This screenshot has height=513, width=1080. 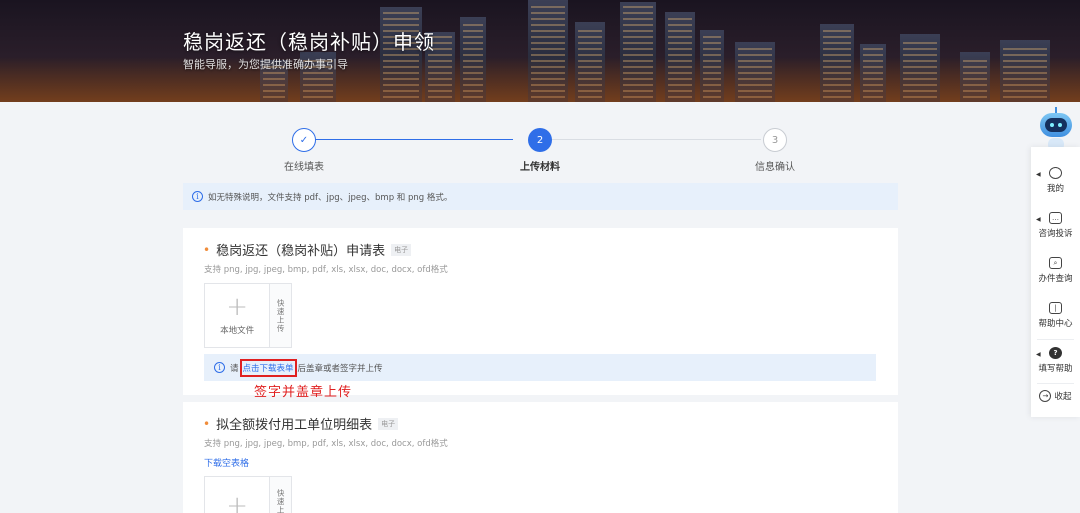 What do you see at coordinates (540, 196) in the screenshot?
I see `format-notice: i 如无特殊说明，文件支持 pdf、jpg、jpeg、bmp 和 png 格式。` at bounding box center [540, 196].